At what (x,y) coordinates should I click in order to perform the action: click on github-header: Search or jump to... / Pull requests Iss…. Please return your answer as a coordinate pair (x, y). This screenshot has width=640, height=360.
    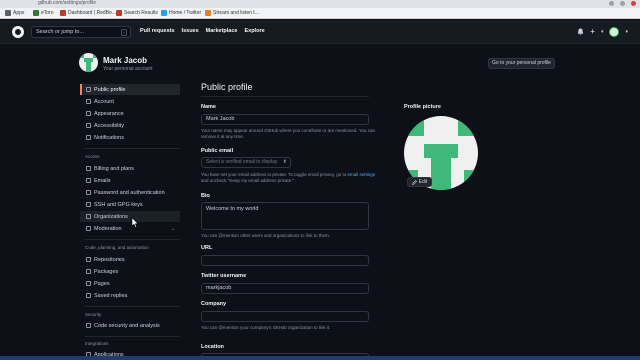
    Looking at the image, I should click on (320, 32).